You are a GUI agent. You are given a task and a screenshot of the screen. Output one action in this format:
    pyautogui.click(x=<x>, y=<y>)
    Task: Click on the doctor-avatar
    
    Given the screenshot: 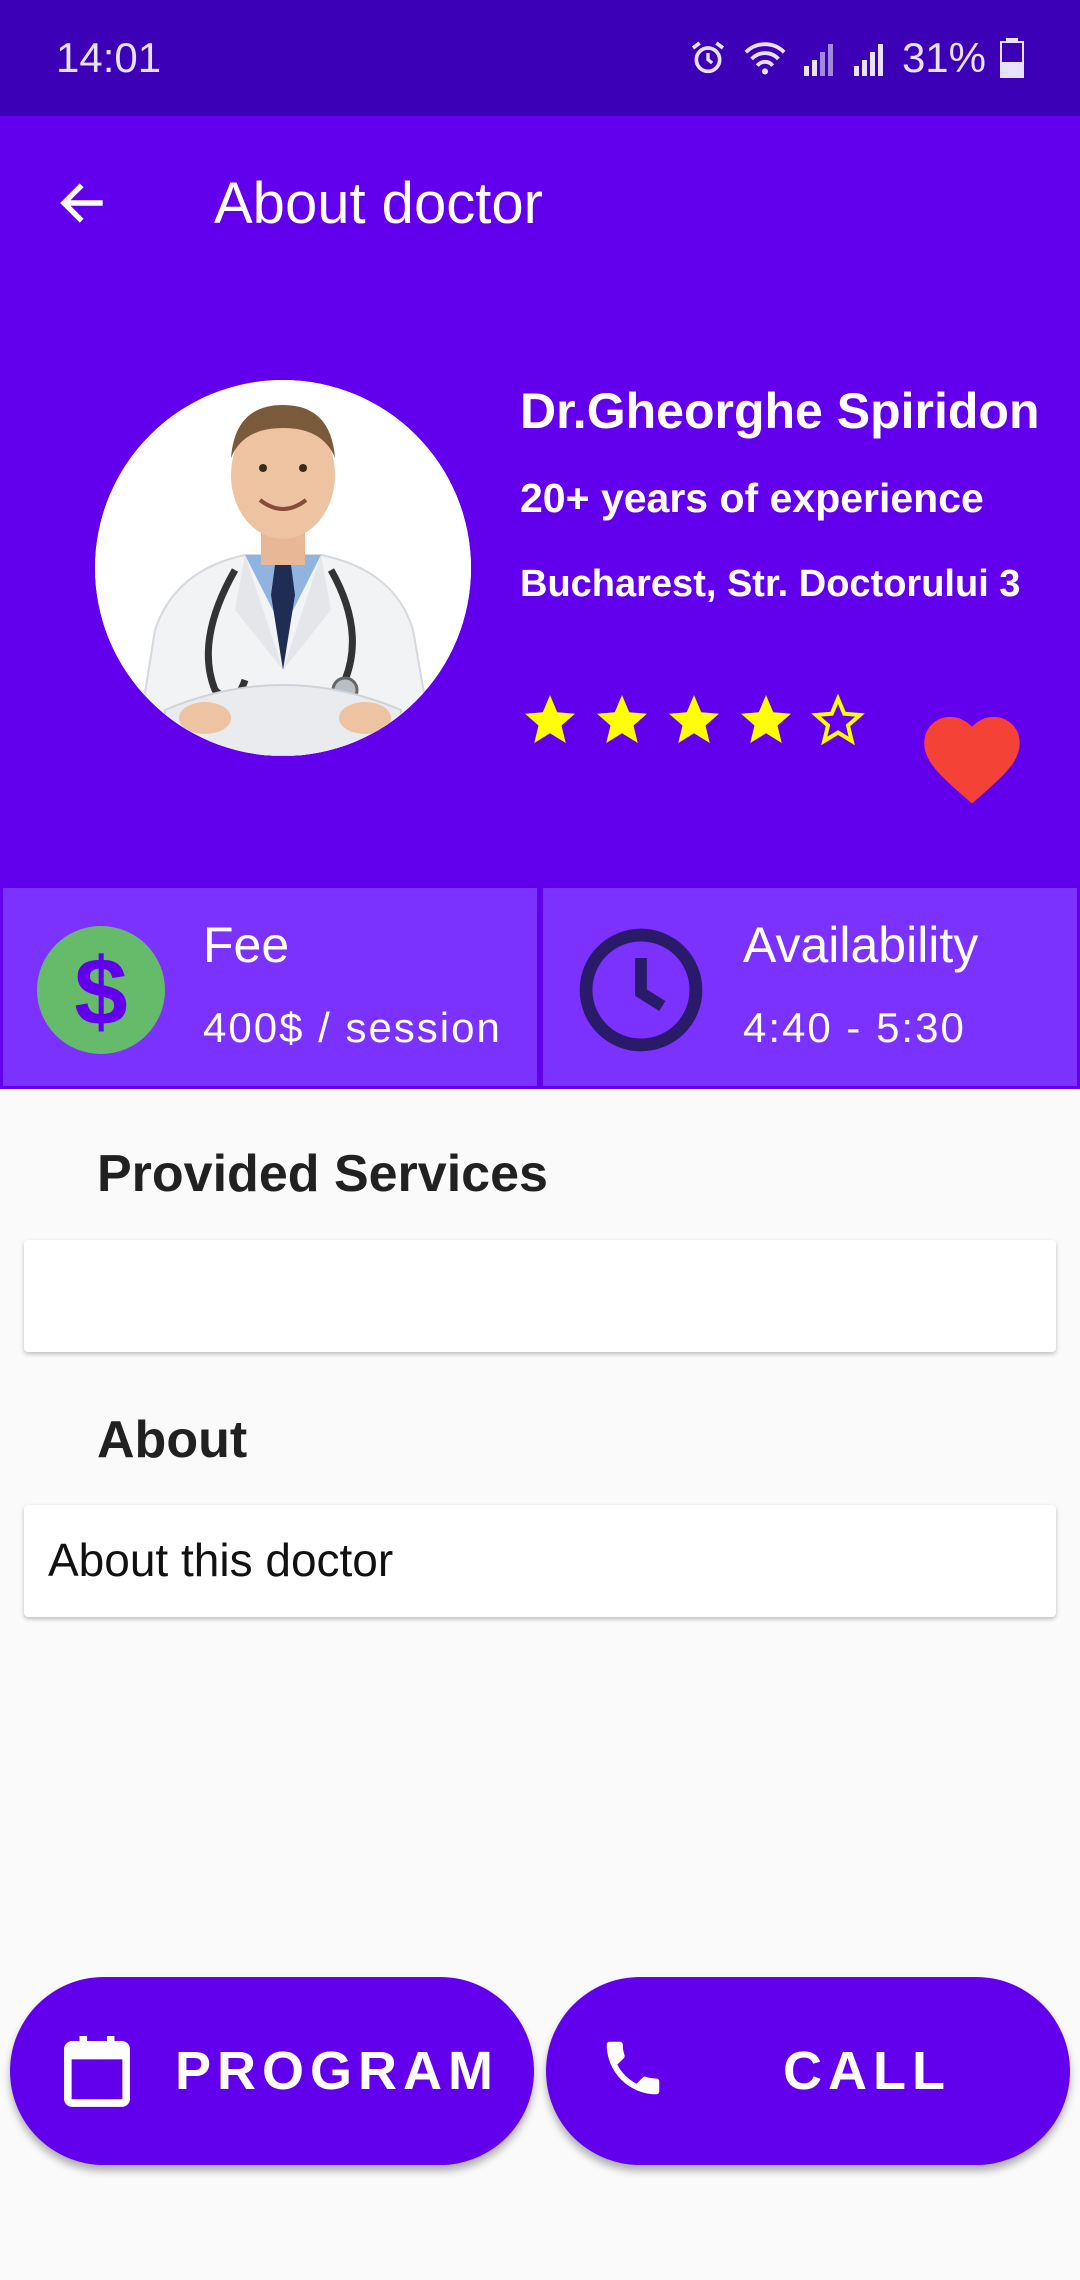 What is the action you would take?
    pyautogui.click(x=283, y=568)
    